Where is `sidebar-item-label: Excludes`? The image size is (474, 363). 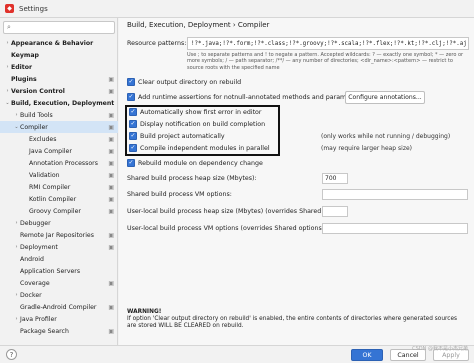 sidebar-item-label: Excludes is located at coordinates (43, 139).